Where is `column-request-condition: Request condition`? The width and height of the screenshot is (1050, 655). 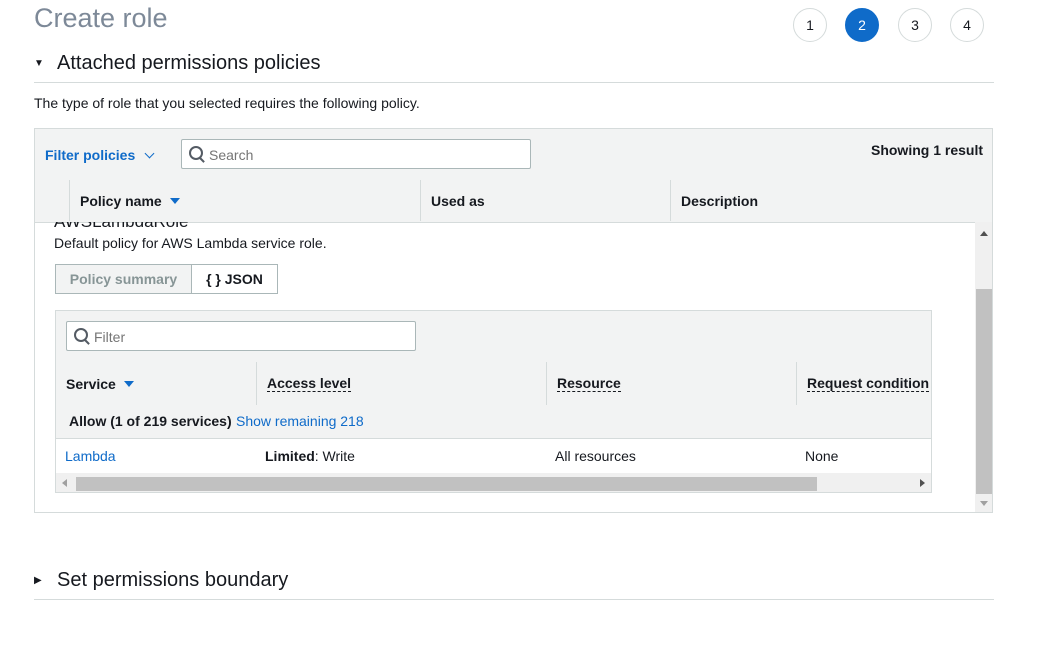 column-request-condition: Request condition is located at coordinates (863, 383).